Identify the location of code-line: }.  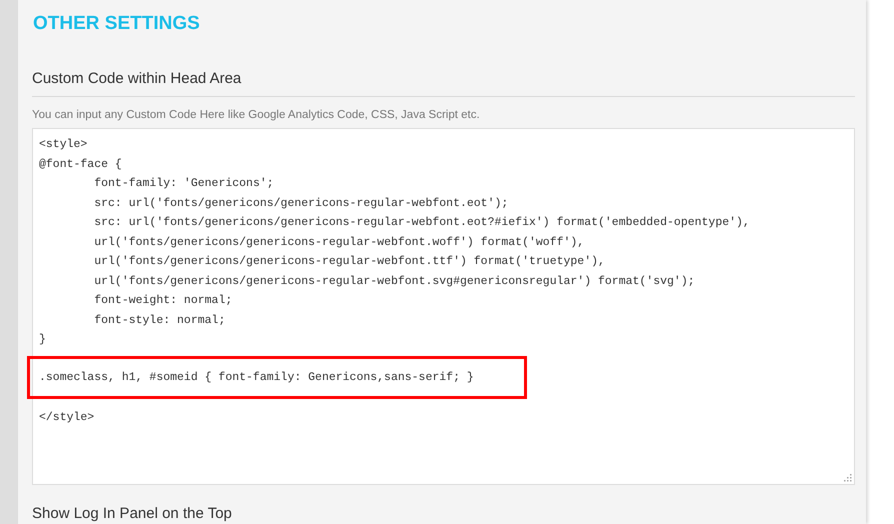
(43, 340).